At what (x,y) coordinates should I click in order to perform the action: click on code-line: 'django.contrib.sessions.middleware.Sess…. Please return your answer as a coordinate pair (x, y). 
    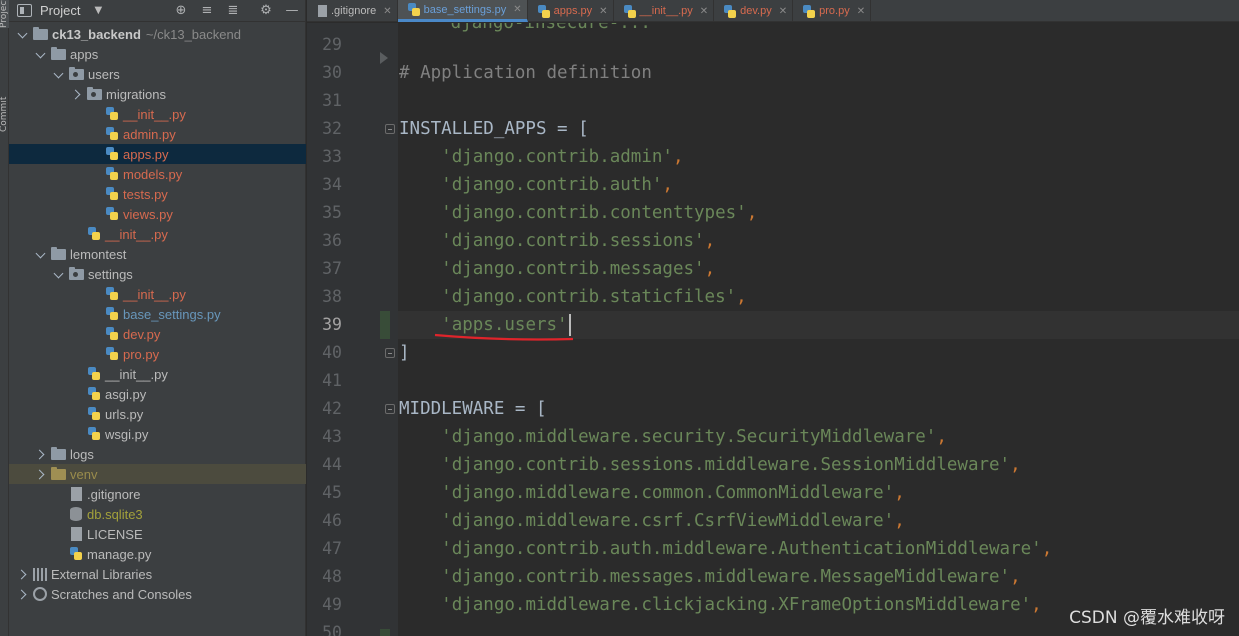
    Looking at the image, I should click on (710, 465).